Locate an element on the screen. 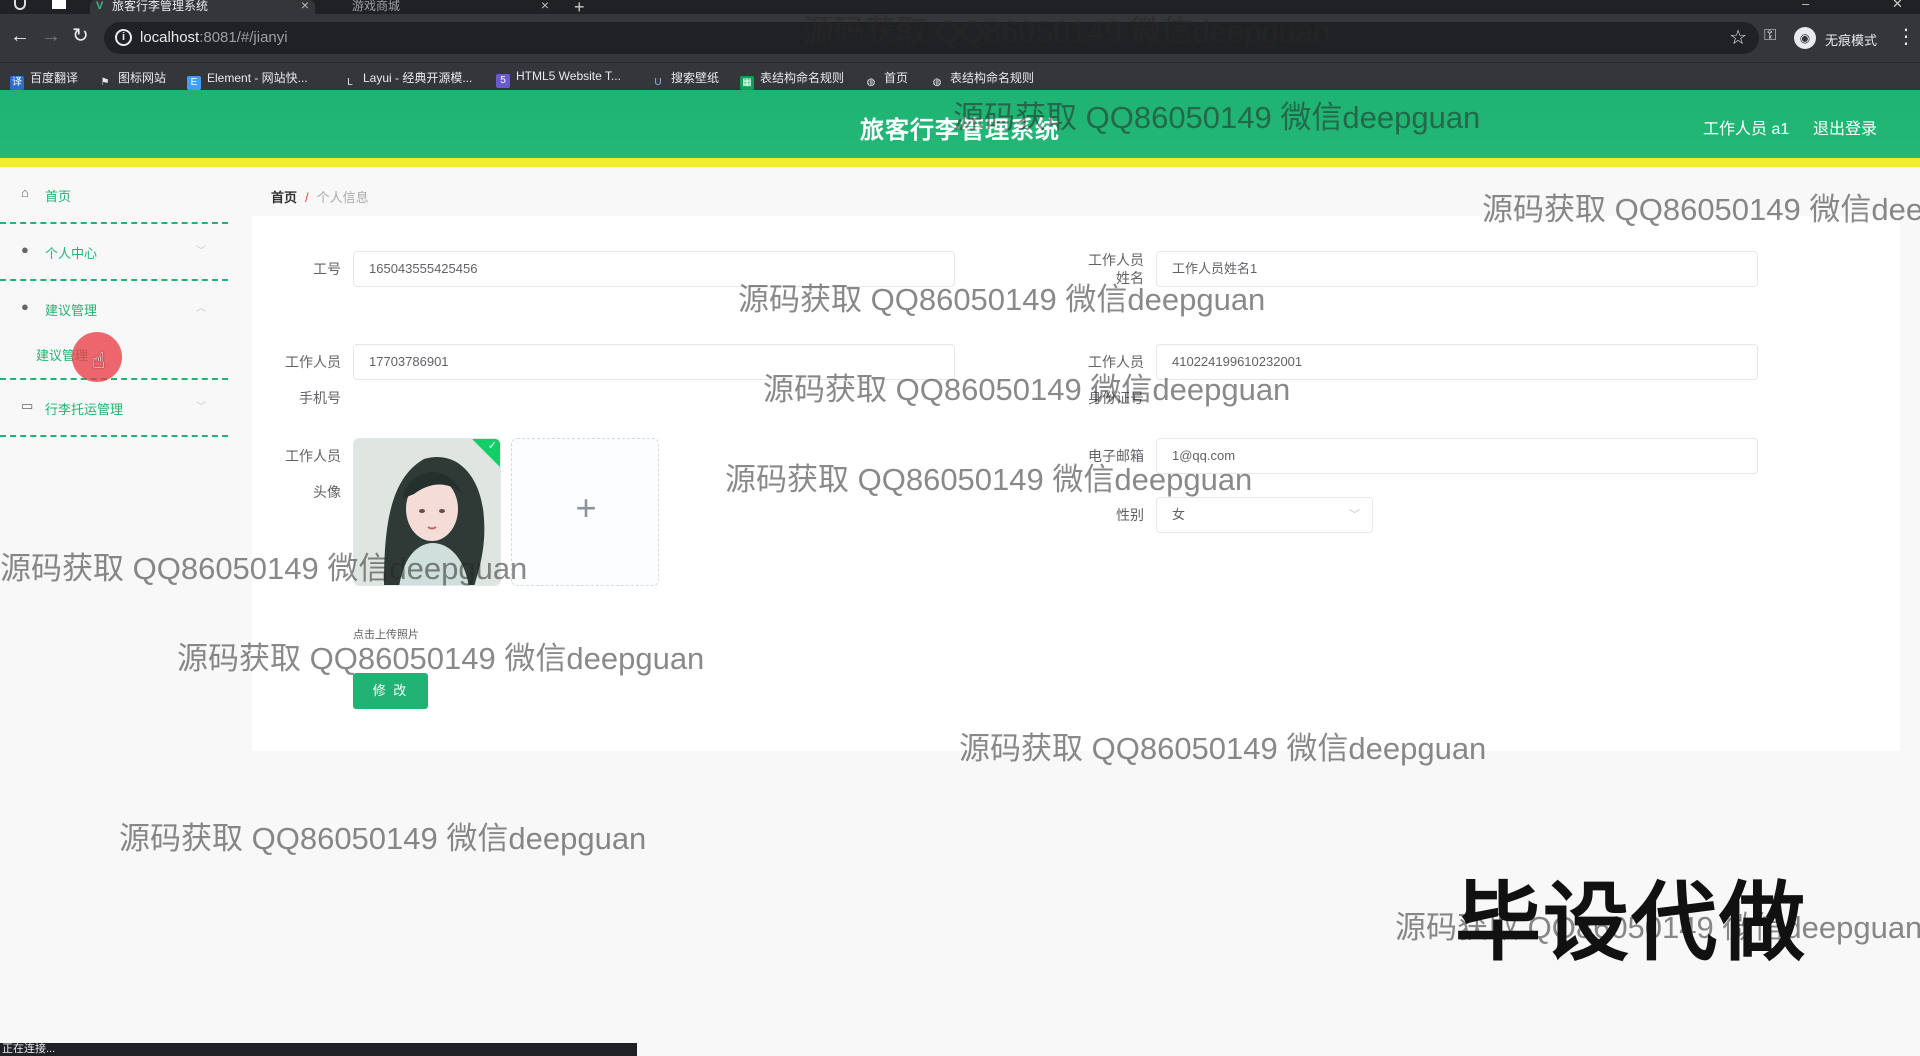 The image size is (1920, 1056). app-header: 旅客行李管理系统 工作人员 a1 退出登录 is located at coordinates (960, 124).